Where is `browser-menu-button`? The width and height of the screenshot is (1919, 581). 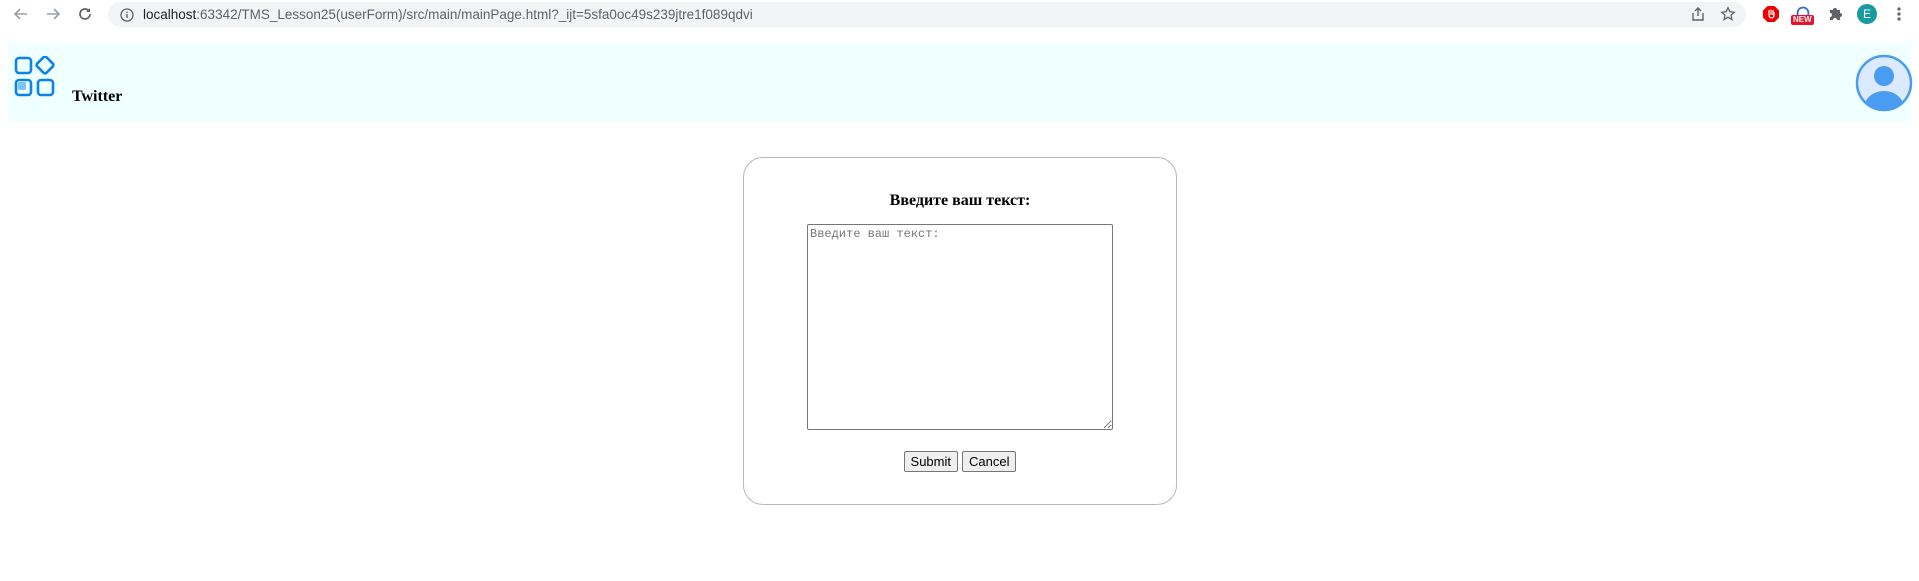
browser-menu-button is located at coordinates (1899, 14).